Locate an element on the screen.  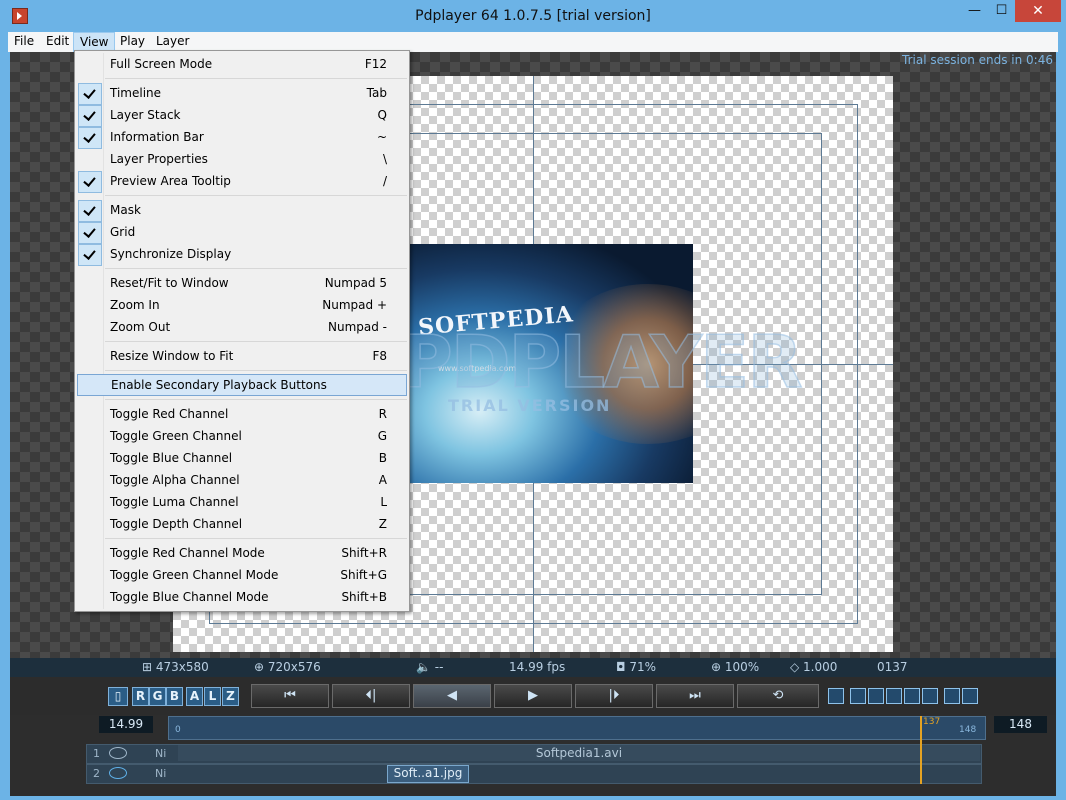
mask-icon is located at coordinates (930, 696).